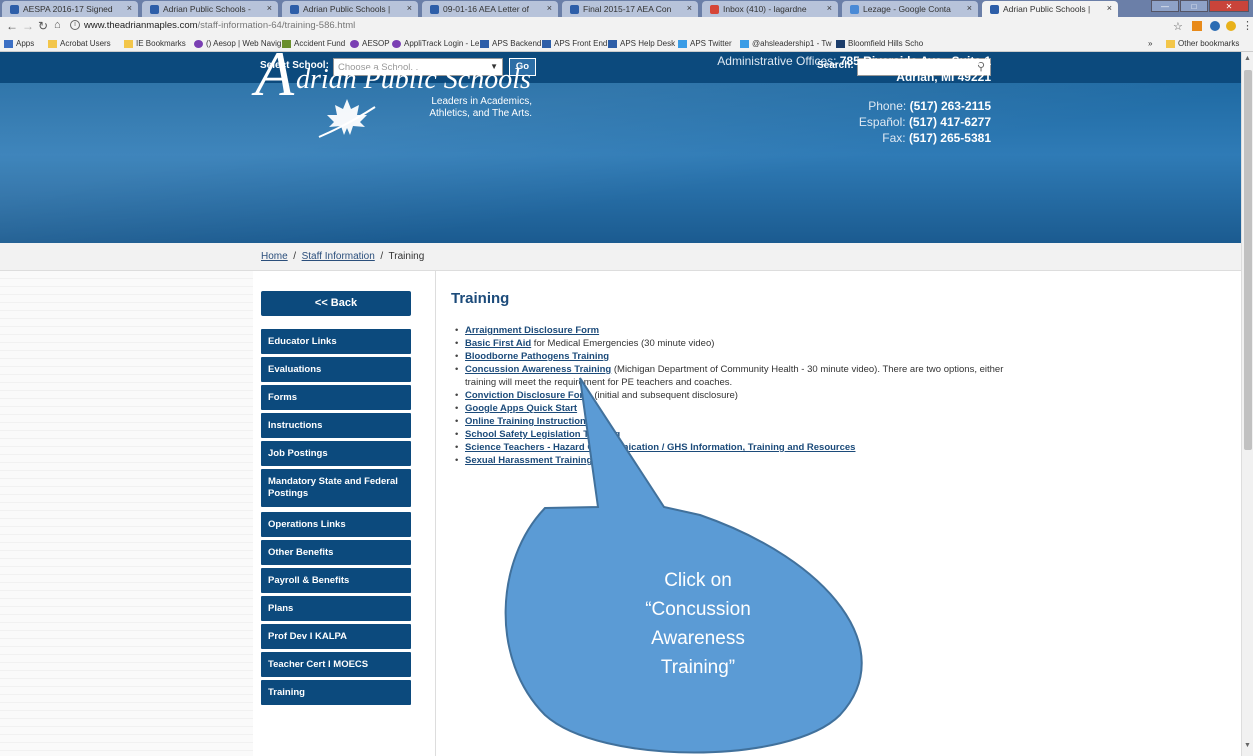 Image resolution: width=1253 pixels, height=756 pixels. I want to click on breadcrumb: Home / Staff Information / Training, so click(343, 256).